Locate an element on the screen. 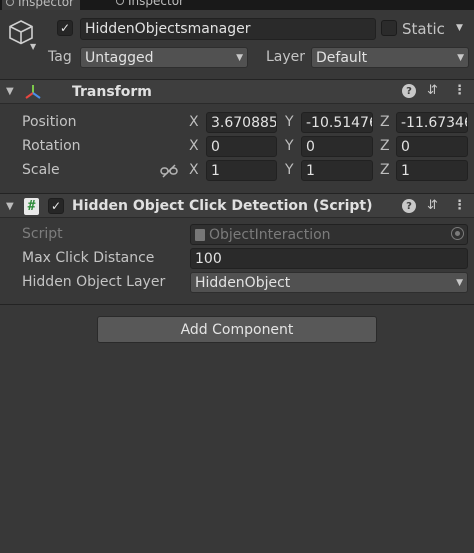 Image resolution: width=474 pixels, height=553 pixels. tab-inspector-1: Inspector is located at coordinates (41, 5).